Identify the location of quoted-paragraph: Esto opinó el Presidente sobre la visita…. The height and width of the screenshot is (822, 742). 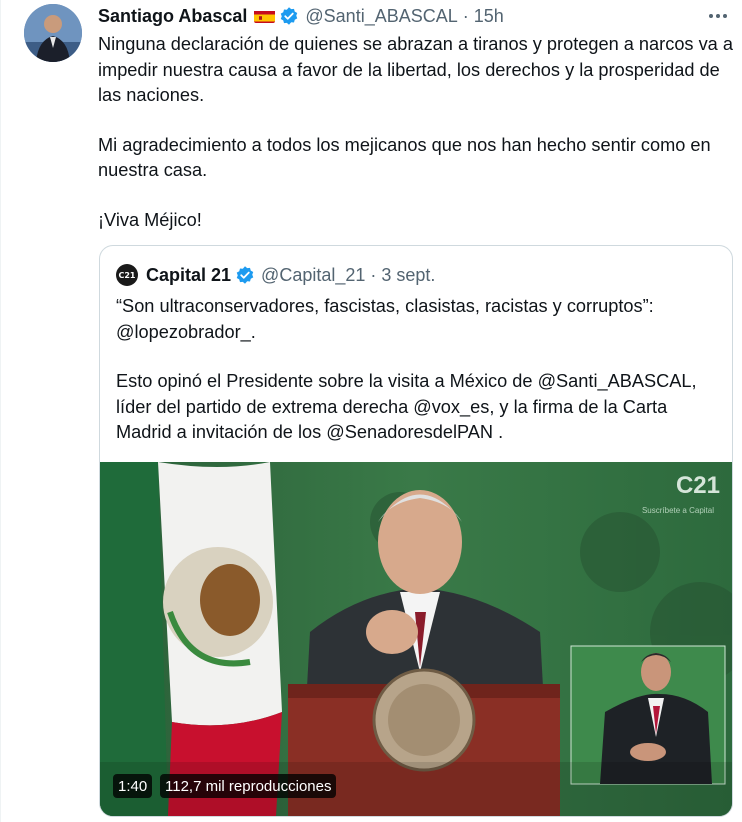
(406, 406).